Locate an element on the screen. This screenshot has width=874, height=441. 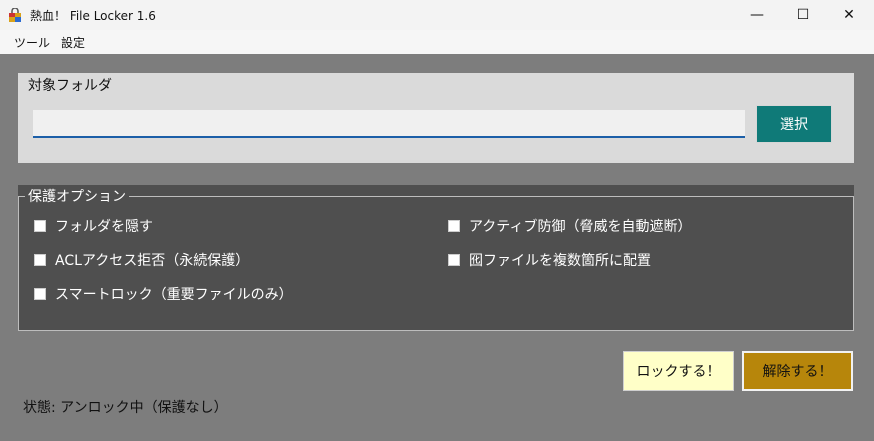
app-icon is located at coordinates (15, 15).